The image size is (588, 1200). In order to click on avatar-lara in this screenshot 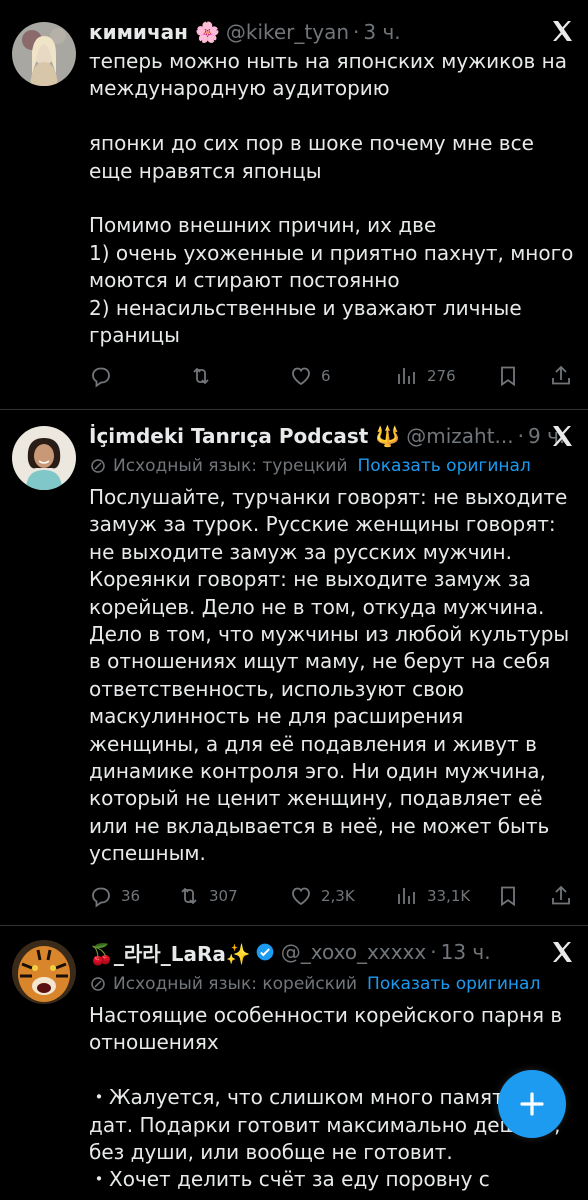, I will do `click(44, 972)`.